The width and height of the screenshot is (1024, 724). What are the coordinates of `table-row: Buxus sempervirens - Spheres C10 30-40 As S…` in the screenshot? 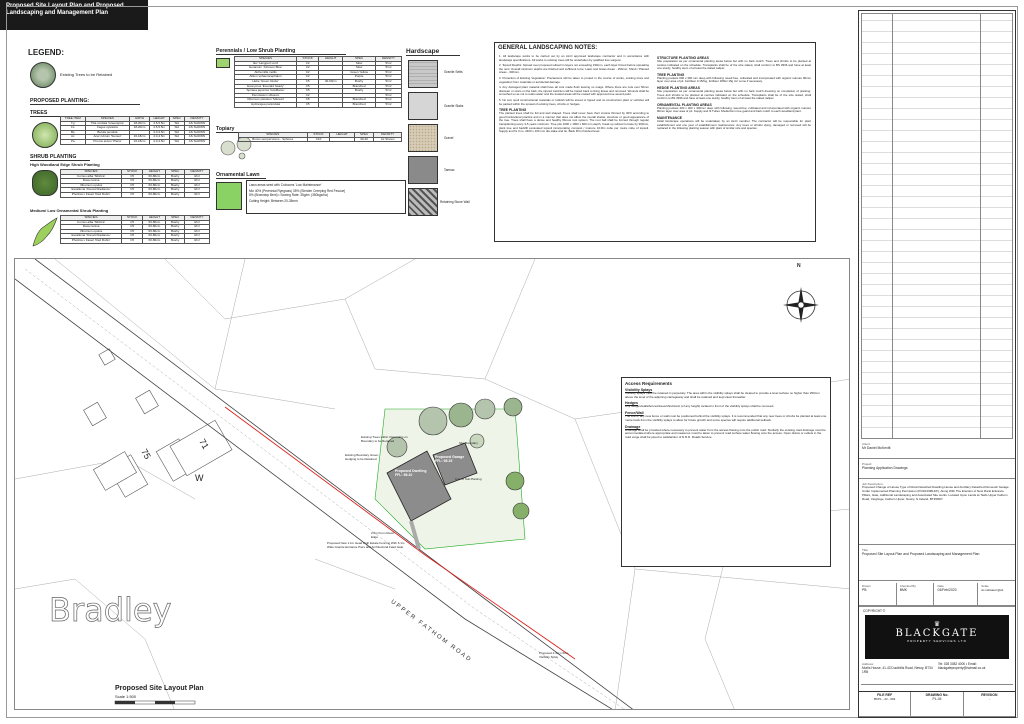 It's located at (320, 139).